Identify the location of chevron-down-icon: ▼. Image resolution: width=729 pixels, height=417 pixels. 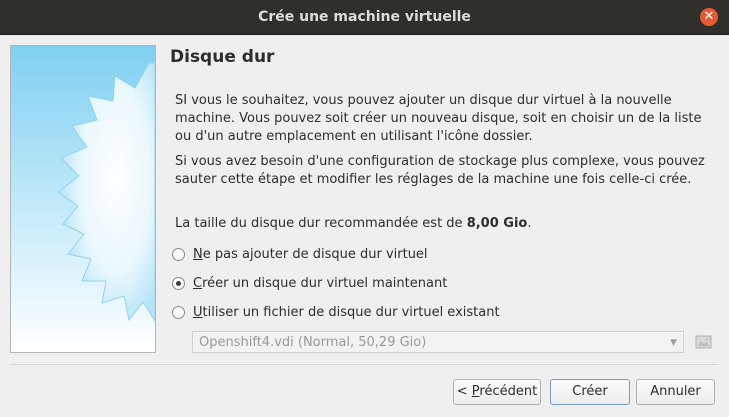
(673, 343).